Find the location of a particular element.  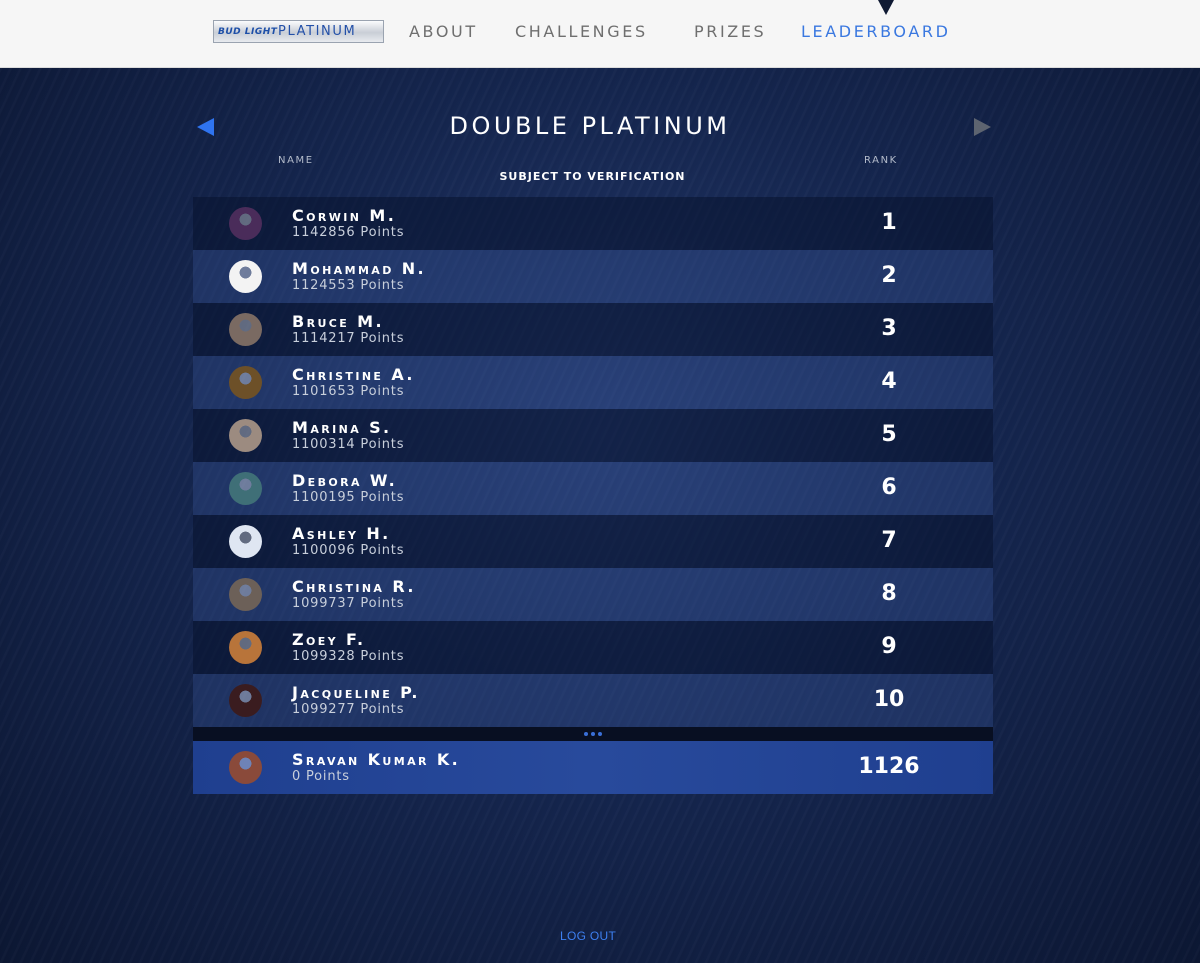

player-points: 1124553 Points is located at coordinates (348, 285).